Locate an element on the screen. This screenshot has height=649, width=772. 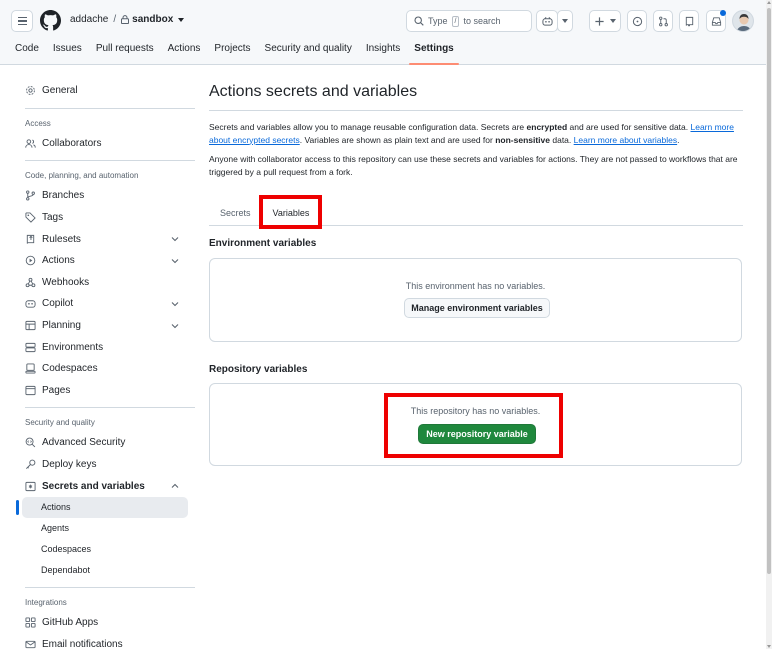
tab-settings: Settings is located at coordinates (433, 51).